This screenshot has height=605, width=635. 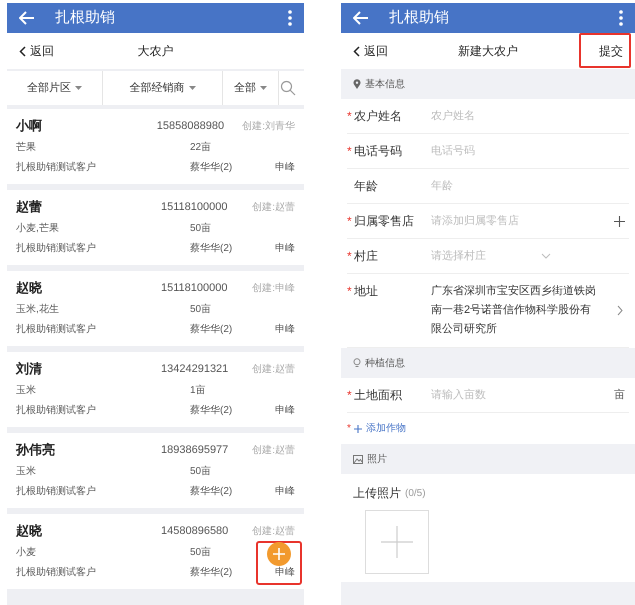 I want to click on section-title: 基本信息, so click(x=385, y=85).